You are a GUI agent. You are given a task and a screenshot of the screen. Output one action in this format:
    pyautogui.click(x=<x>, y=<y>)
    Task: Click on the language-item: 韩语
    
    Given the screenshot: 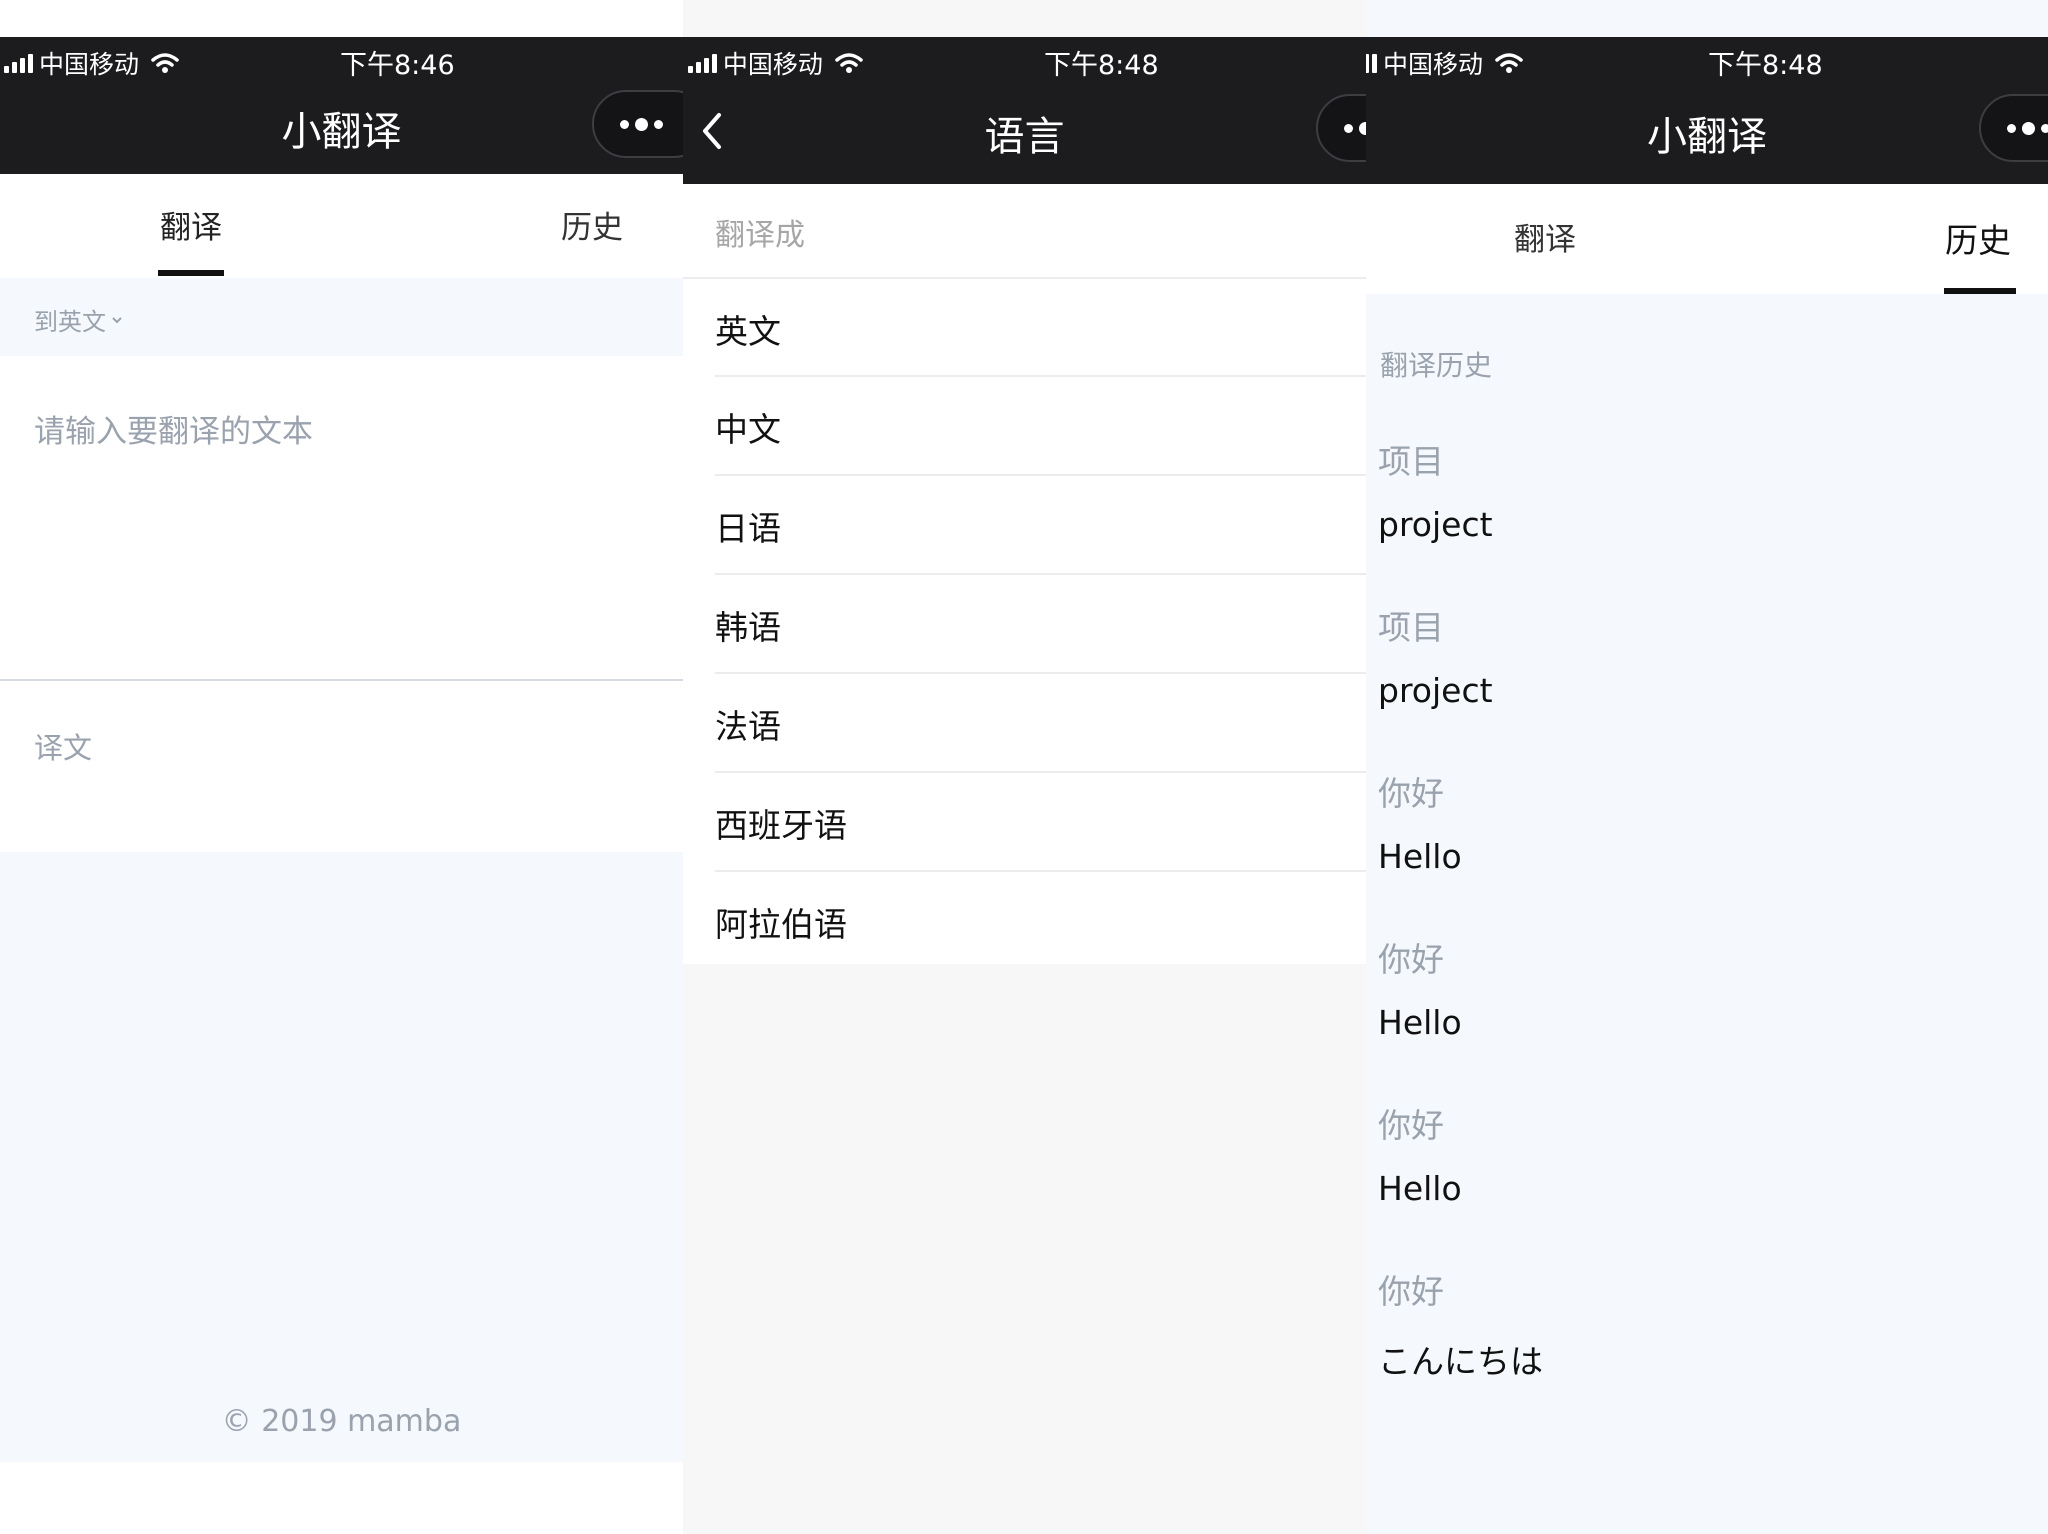 What is the action you would take?
    pyautogui.click(x=1024, y=624)
    